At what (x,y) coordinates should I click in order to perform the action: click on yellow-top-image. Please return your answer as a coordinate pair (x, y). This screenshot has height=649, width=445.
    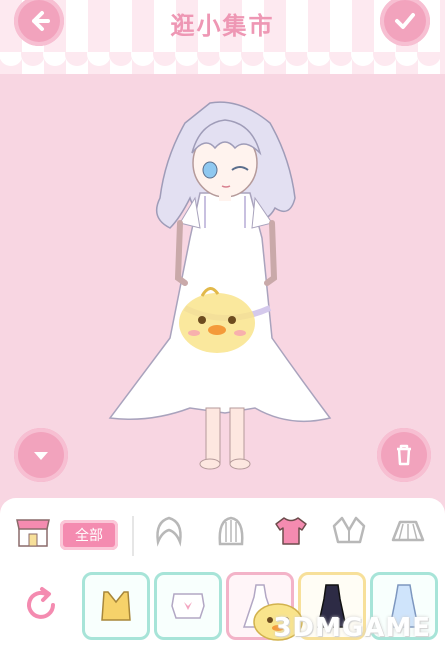
    Looking at the image, I should click on (116, 606).